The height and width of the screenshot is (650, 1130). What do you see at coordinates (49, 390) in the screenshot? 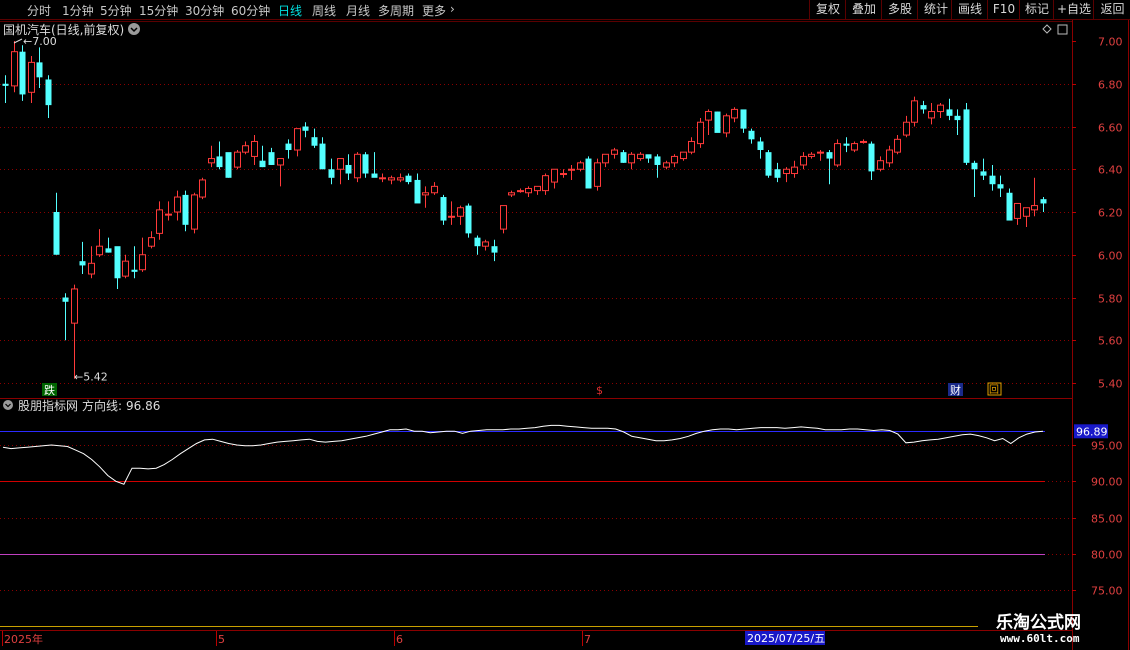
I see `die-marker-label: 跌` at bounding box center [49, 390].